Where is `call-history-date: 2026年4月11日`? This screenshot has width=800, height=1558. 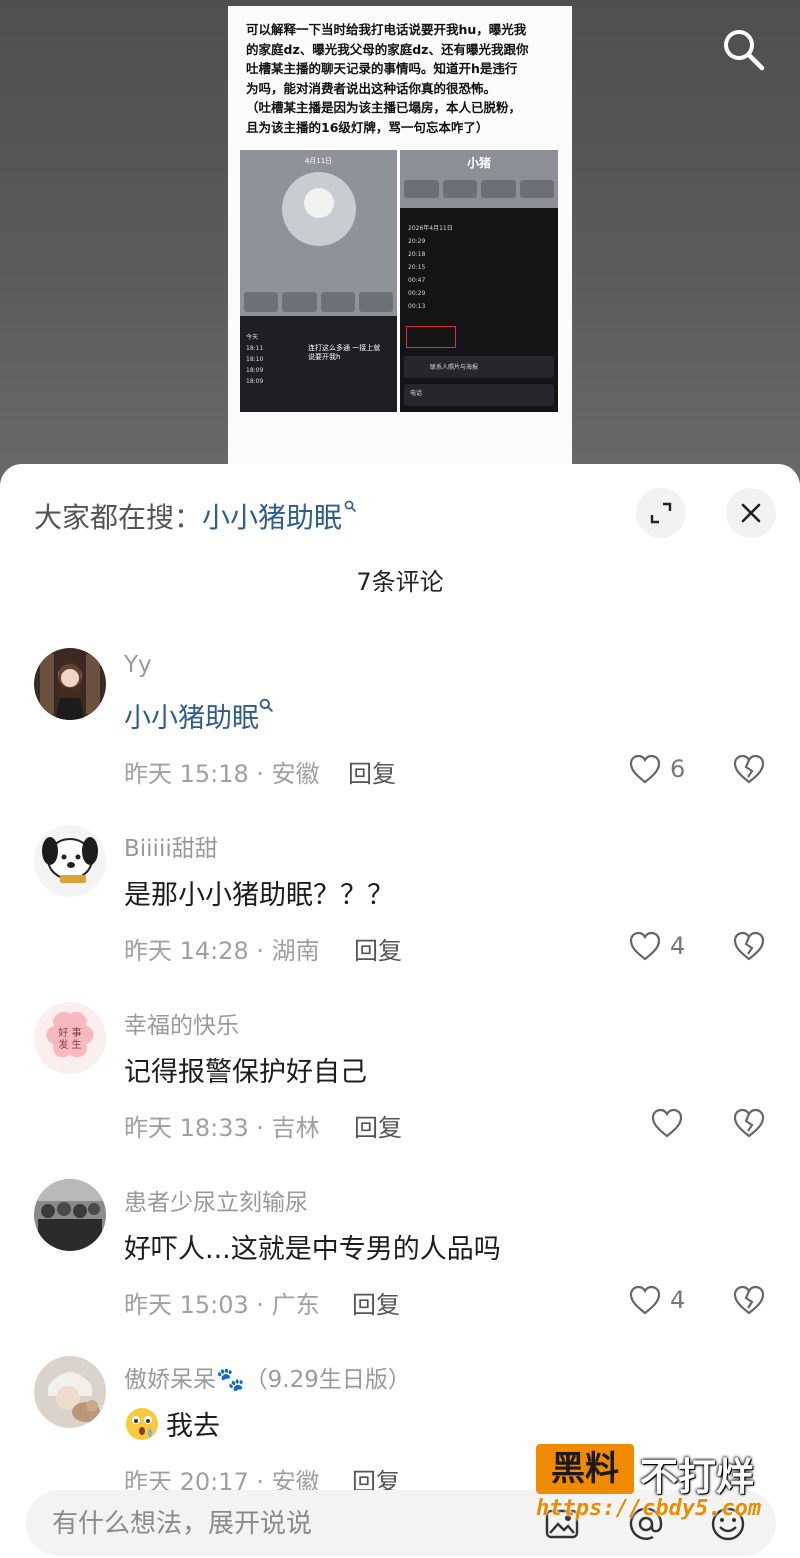 call-history-date: 2026年4月11日 is located at coordinates (430, 228).